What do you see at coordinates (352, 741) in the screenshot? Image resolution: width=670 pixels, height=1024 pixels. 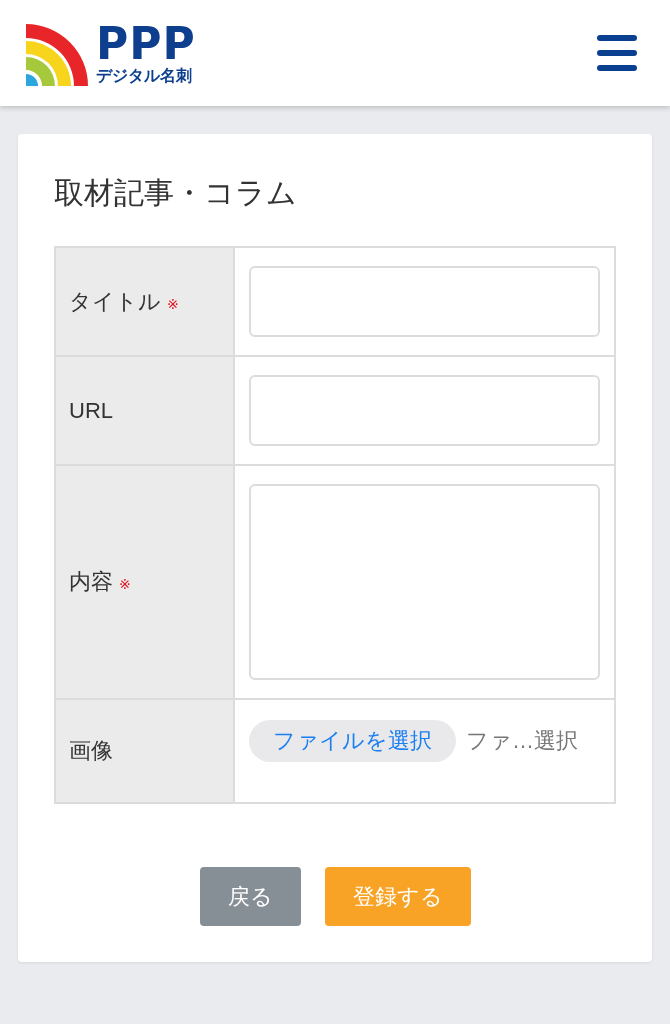 I see `choose-file-button: ファイルを選択` at bounding box center [352, 741].